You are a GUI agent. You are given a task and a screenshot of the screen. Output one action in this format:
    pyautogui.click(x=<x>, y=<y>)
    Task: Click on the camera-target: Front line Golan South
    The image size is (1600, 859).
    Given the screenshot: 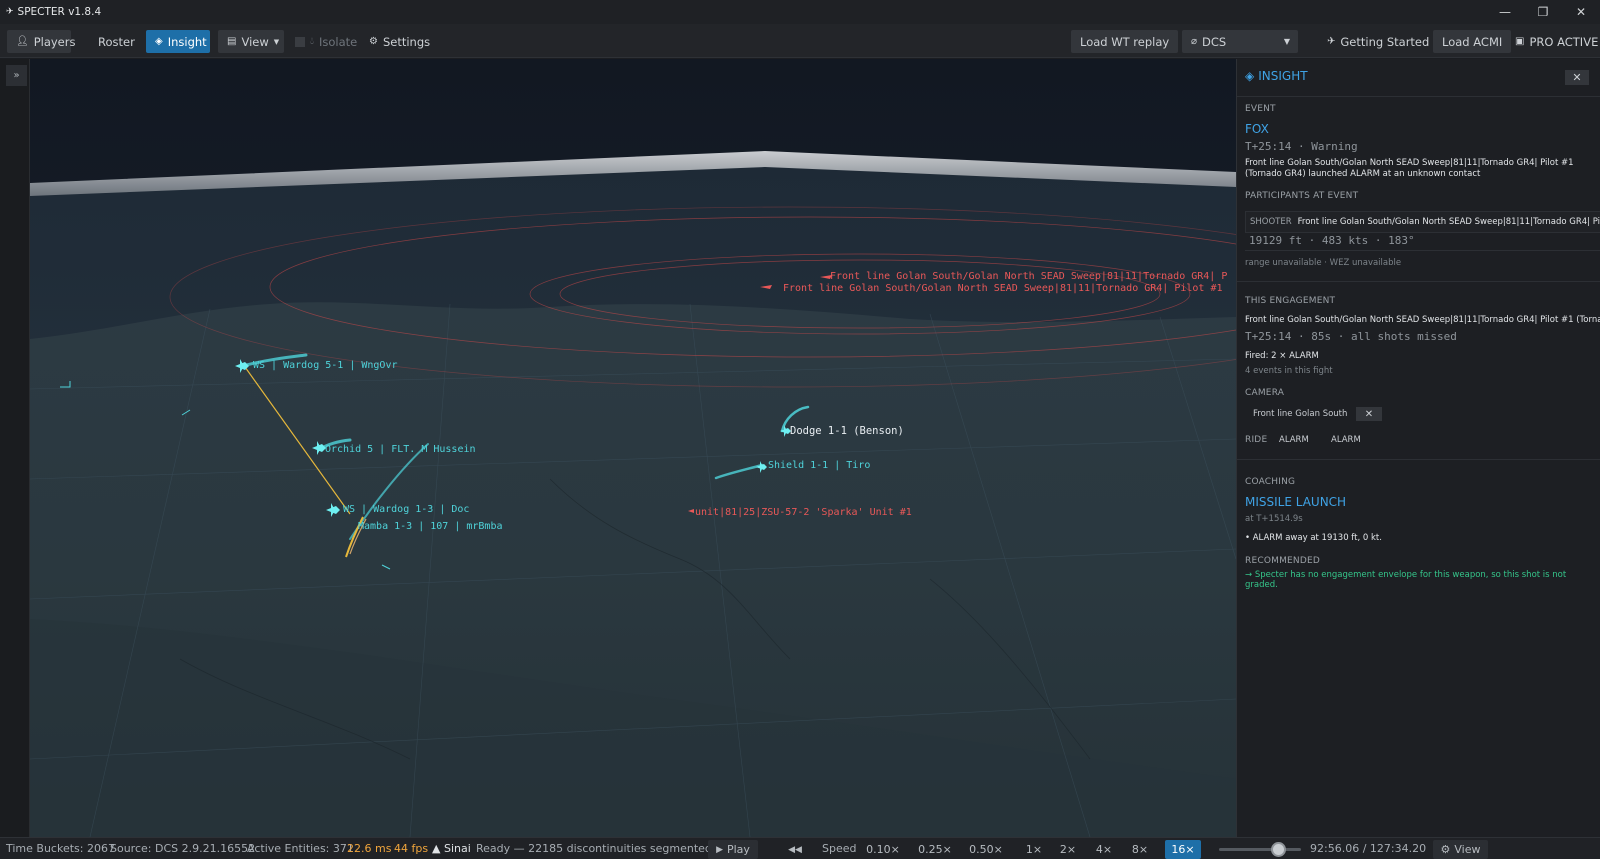 What is the action you would take?
    pyautogui.click(x=1300, y=414)
    